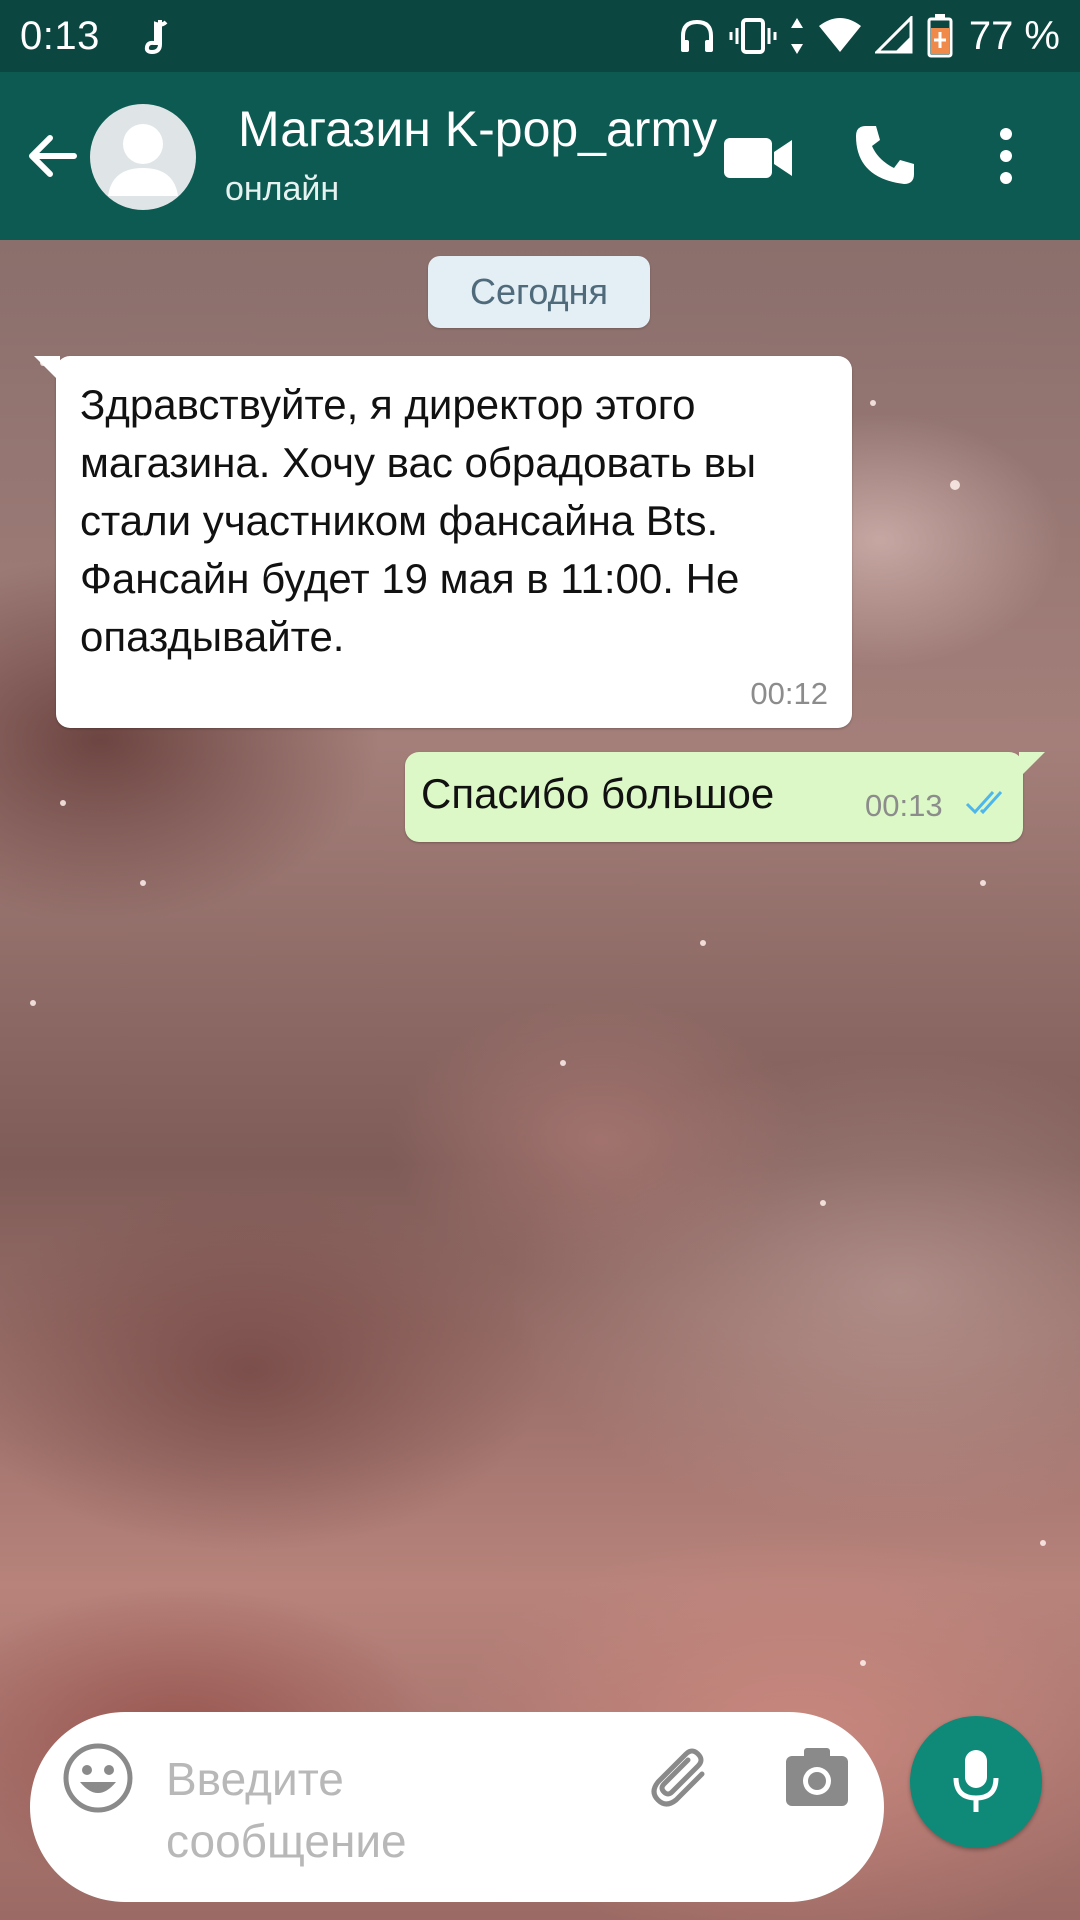 This screenshot has width=1080, height=1920. I want to click on back-arrow-icon, so click(54, 156).